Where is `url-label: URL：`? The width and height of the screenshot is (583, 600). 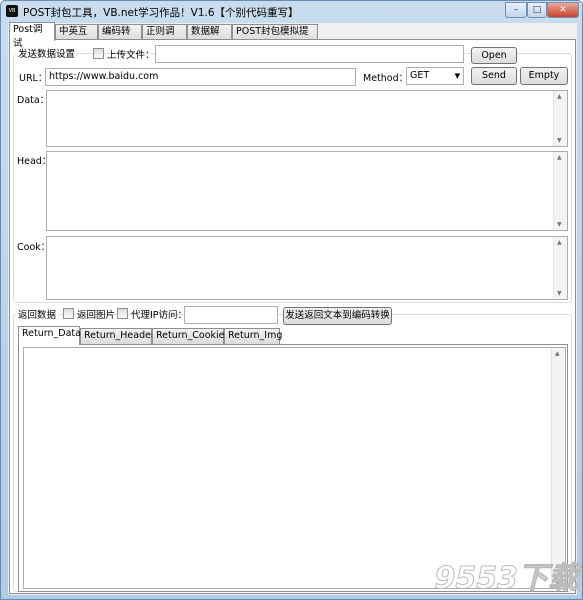 url-label: URL： is located at coordinates (33, 78).